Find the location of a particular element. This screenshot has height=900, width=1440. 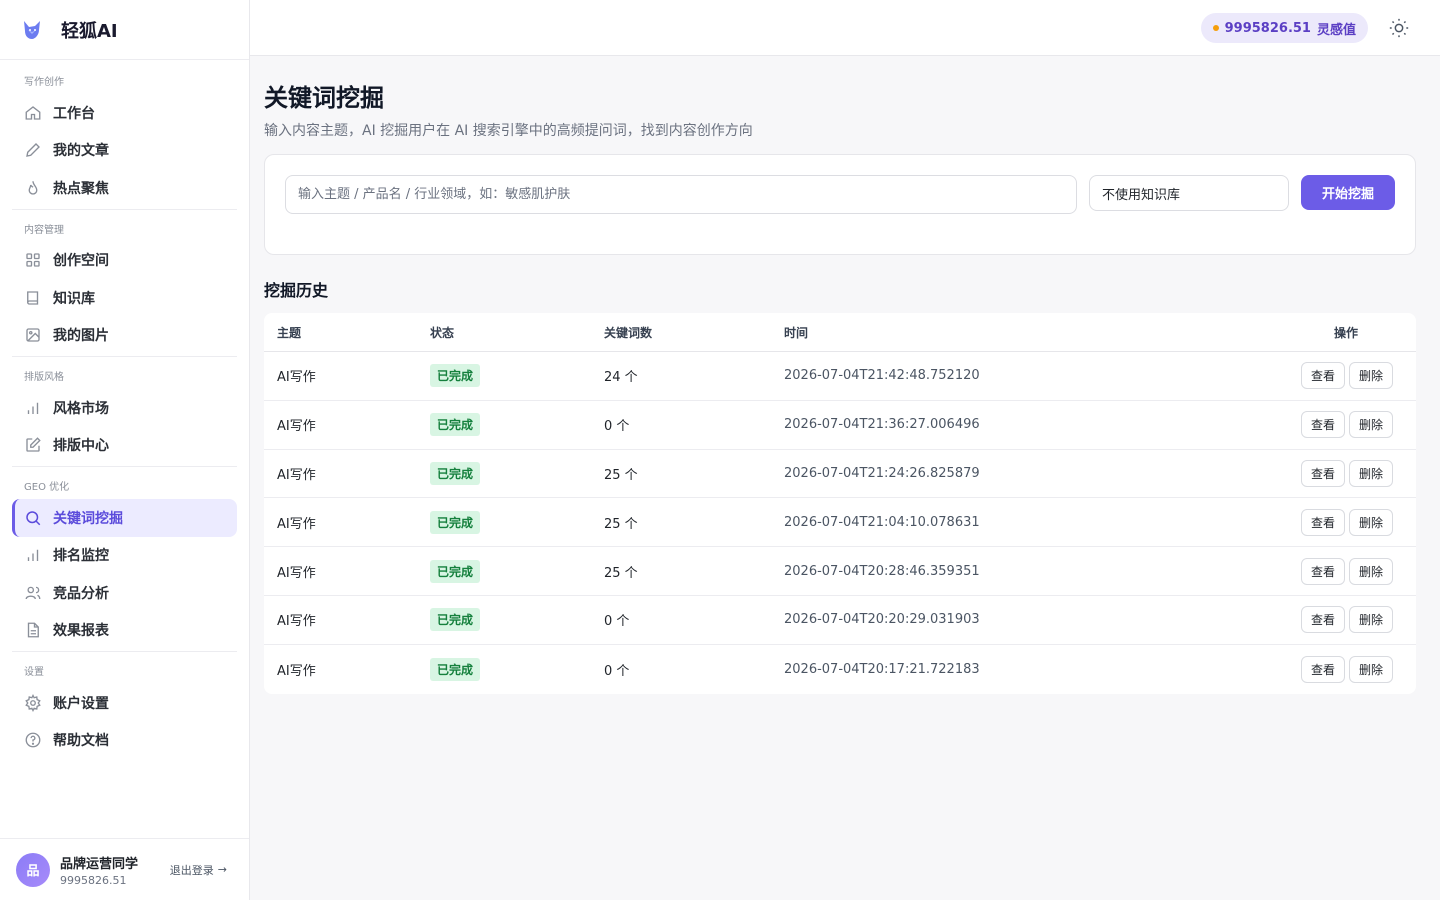

sidebar-item-workbench: 工作台 is located at coordinates (124, 113).